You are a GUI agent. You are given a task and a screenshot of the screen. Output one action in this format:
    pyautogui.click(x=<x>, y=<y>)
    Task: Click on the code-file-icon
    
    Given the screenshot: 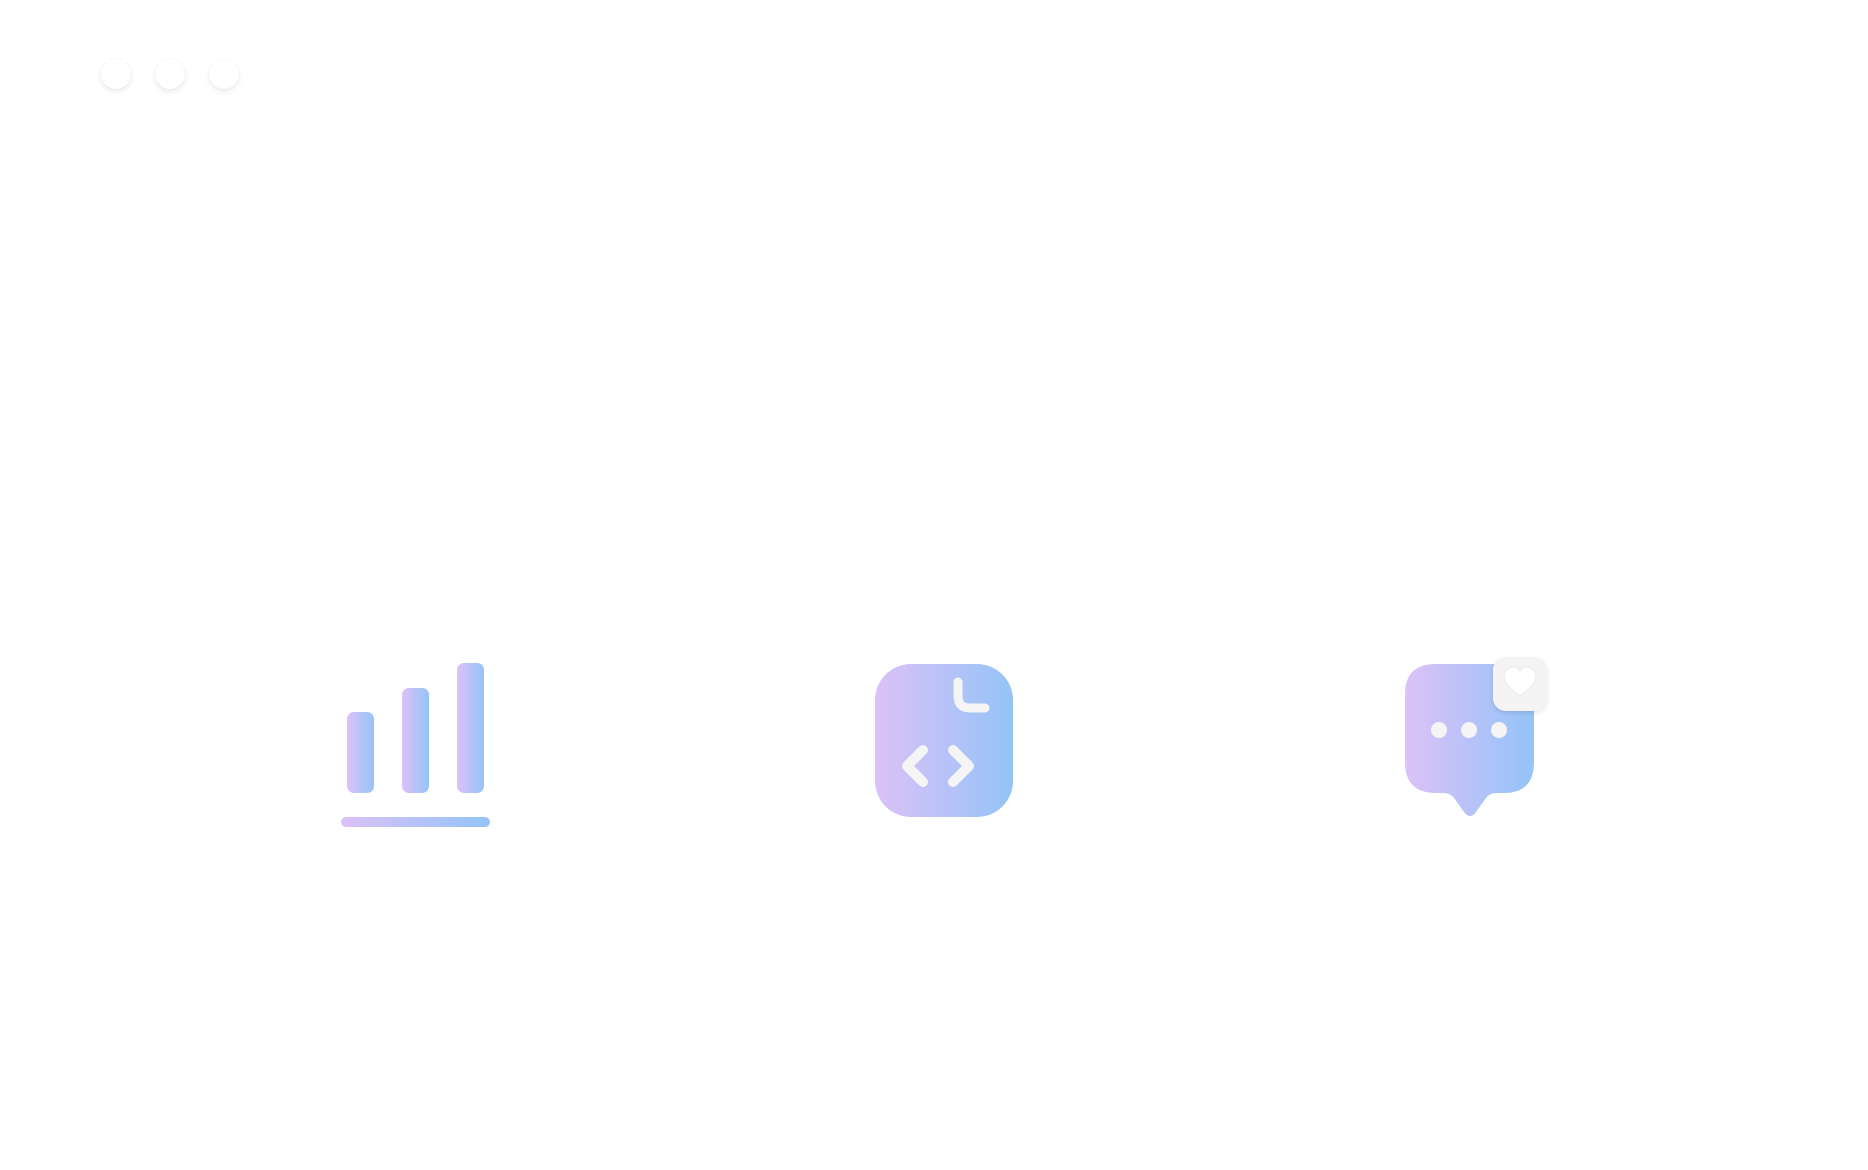 What is the action you would take?
    pyautogui.click(x=940, y=742)
    